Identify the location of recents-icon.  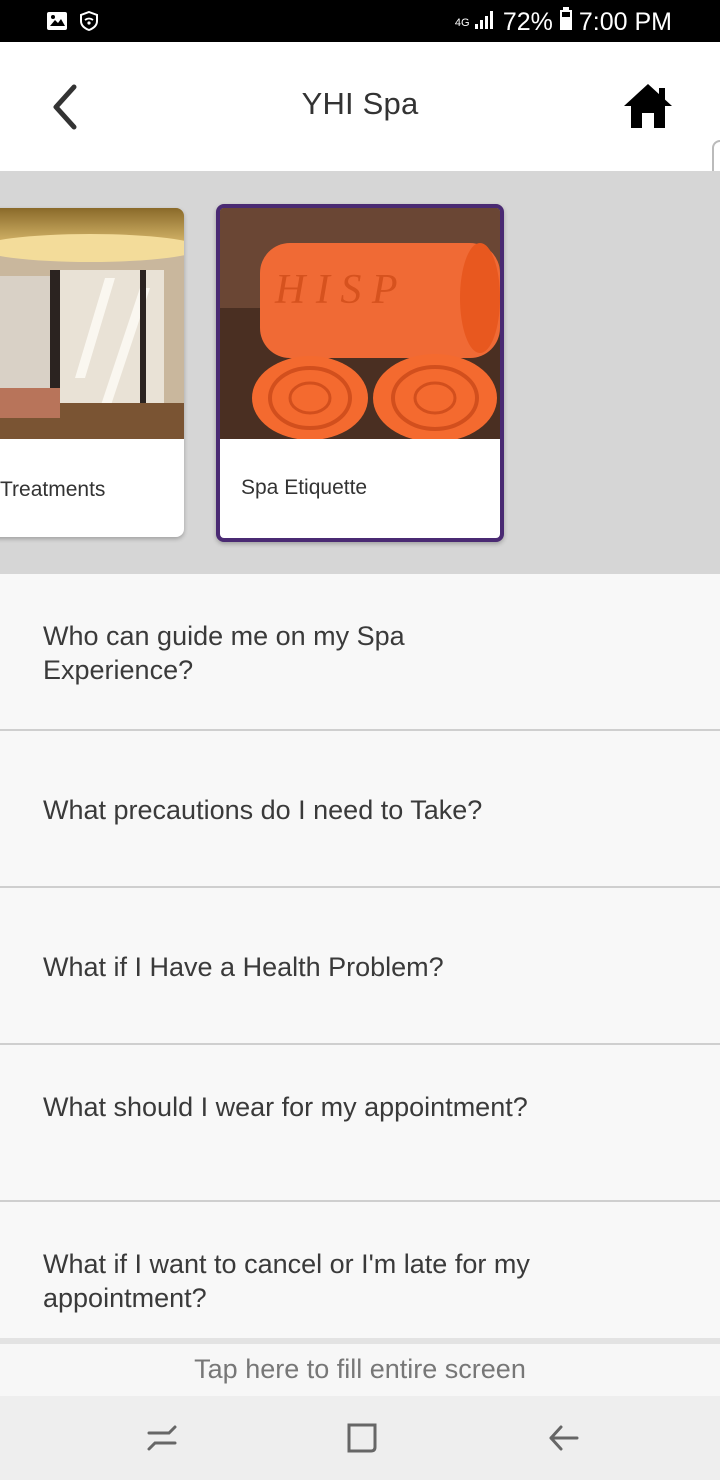
(162, 1438).